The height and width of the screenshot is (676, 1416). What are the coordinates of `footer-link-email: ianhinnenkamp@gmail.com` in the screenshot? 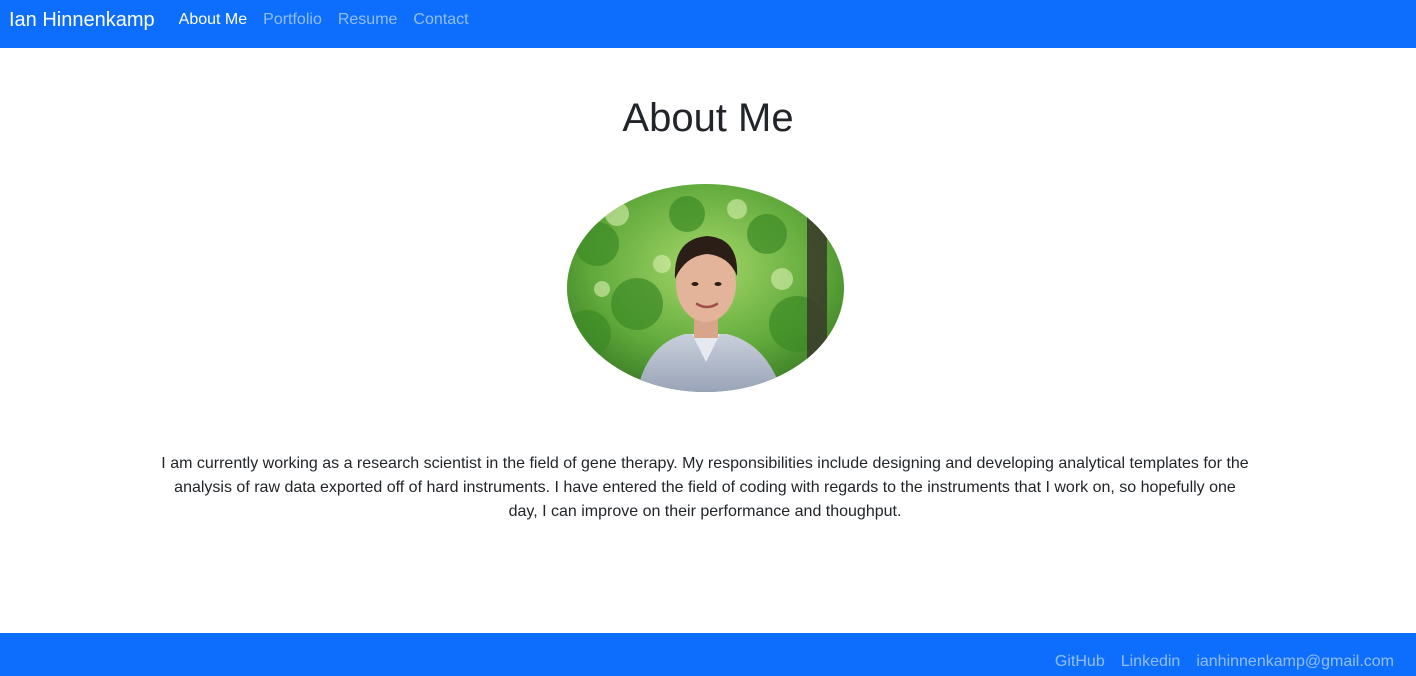 It's located at (1295, 662).